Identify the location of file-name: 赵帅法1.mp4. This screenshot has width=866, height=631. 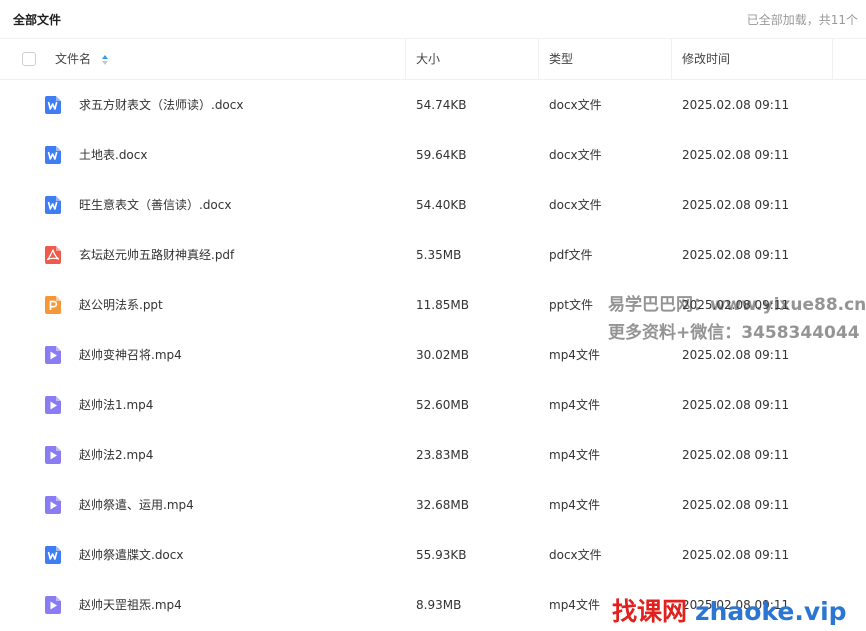
(116, 405).